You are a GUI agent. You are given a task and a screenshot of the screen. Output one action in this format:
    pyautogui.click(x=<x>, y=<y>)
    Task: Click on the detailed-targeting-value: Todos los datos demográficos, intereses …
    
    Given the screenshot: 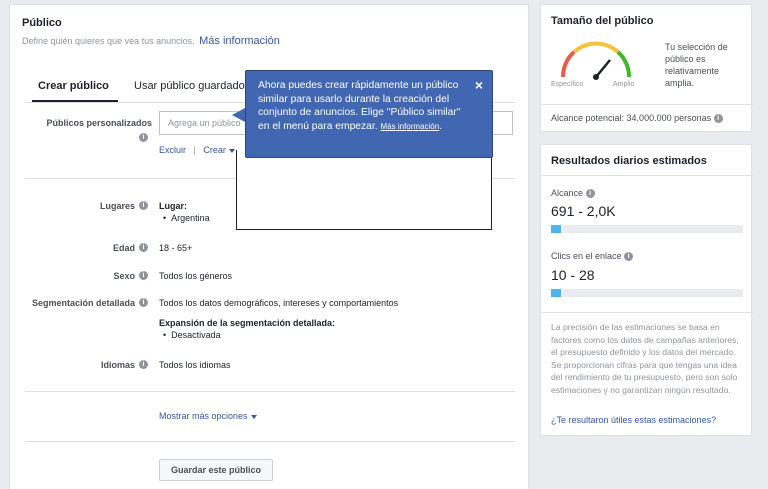 What is the action you would take?
    pyautogui.click(x=279, y=303)
    